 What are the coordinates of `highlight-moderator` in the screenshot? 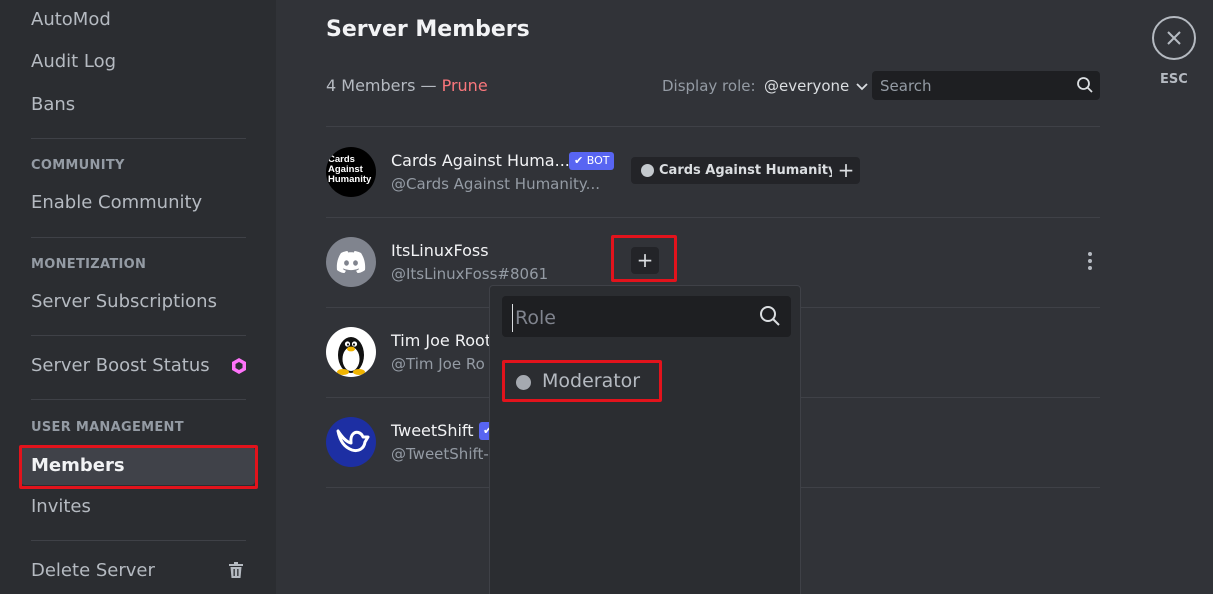 It's located at (582, 381).